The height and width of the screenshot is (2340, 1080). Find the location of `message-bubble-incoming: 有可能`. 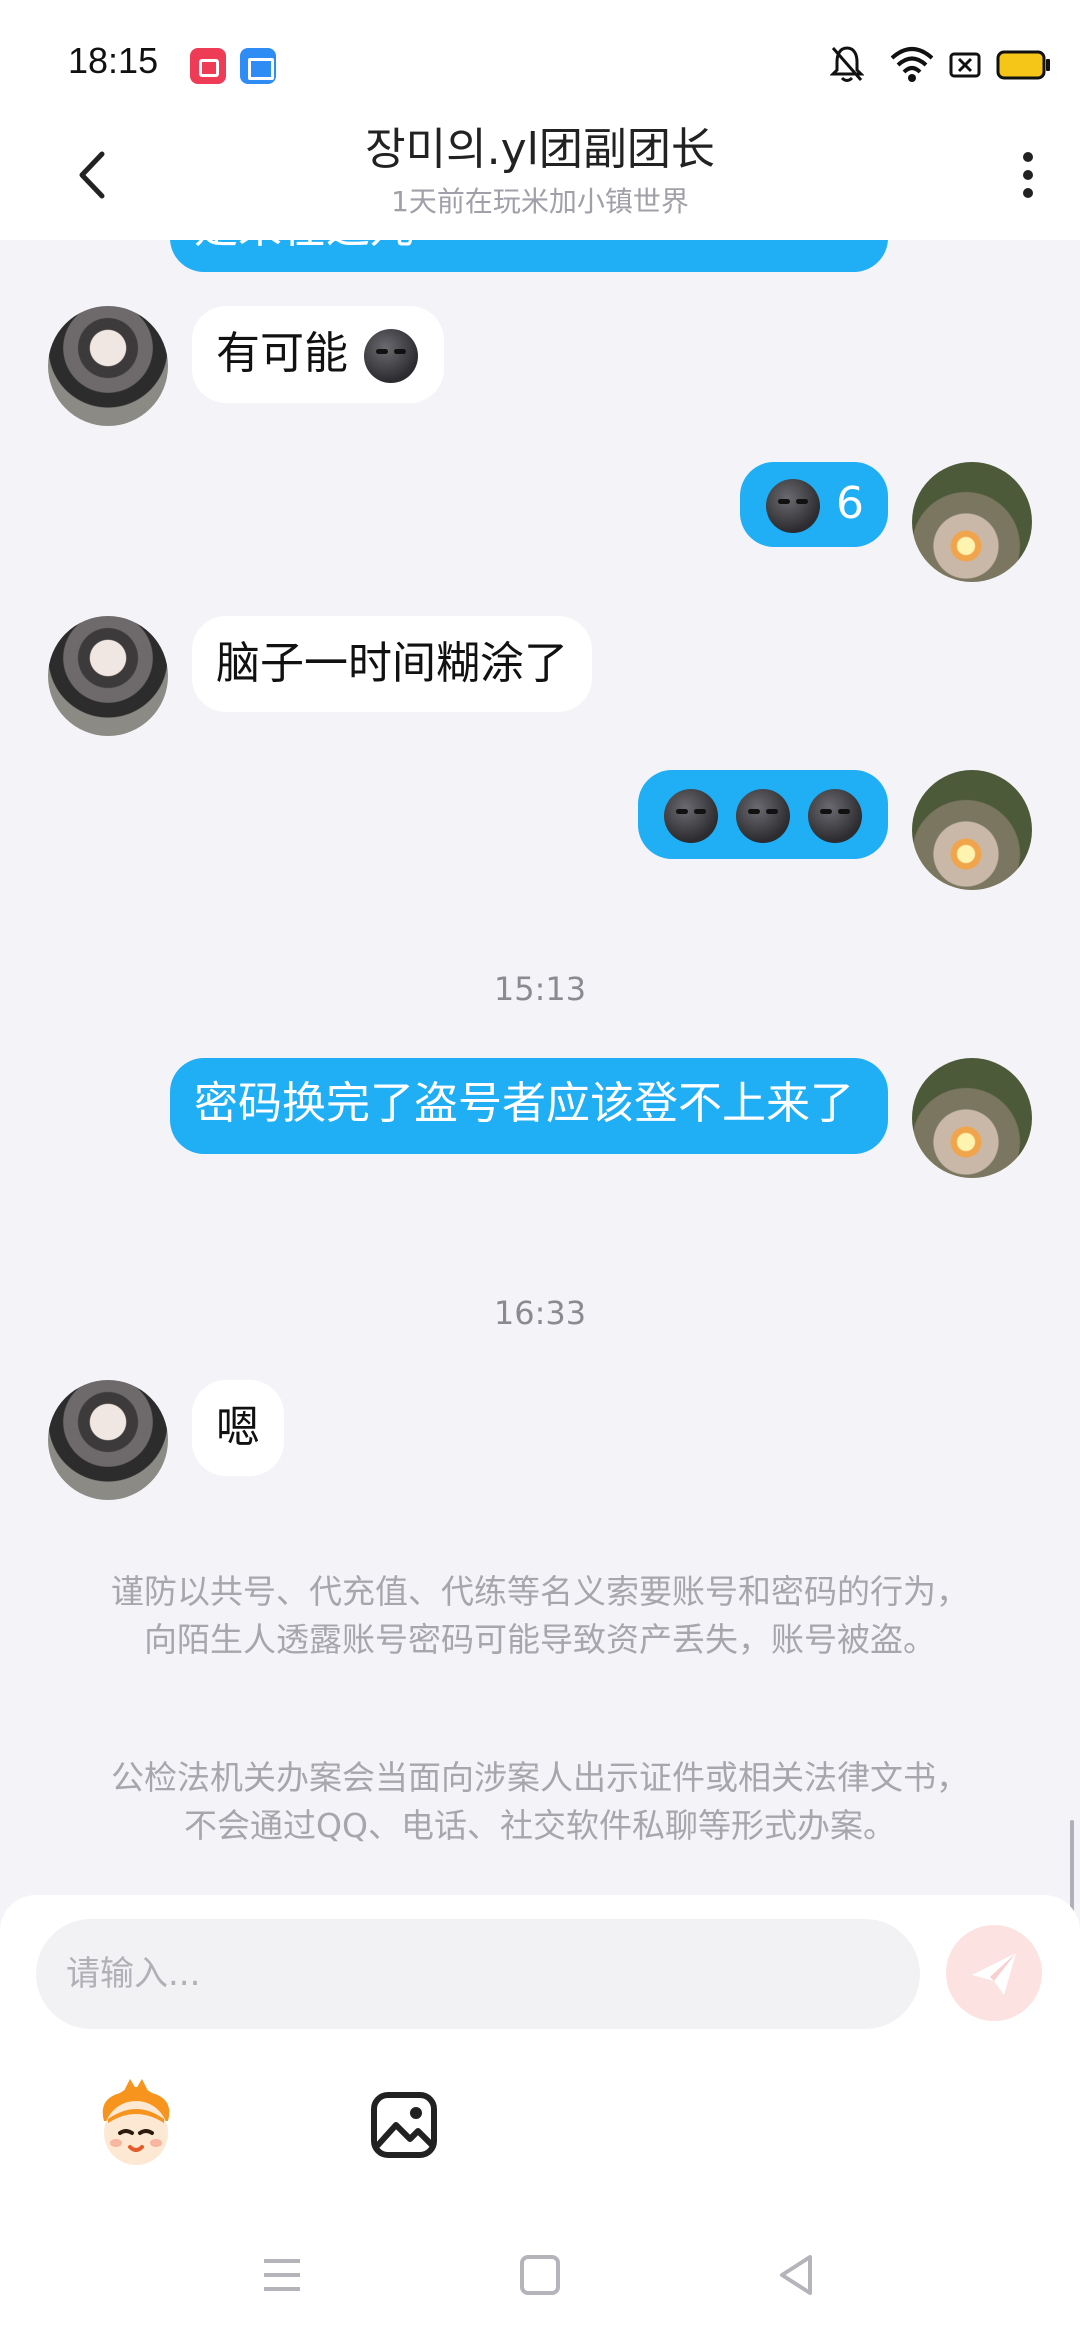

message-bubble-incoming: 有可能 is located at coordinates (318, 354).